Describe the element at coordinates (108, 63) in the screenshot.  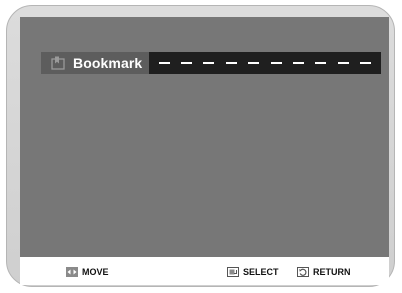
I see `bookmark-title: Bookmark` at that location.